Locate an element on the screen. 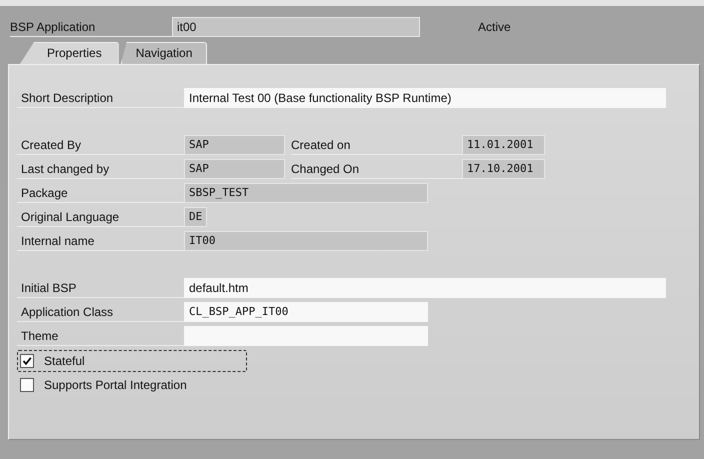  tab: Navigation is located at coordinates (164, 53).